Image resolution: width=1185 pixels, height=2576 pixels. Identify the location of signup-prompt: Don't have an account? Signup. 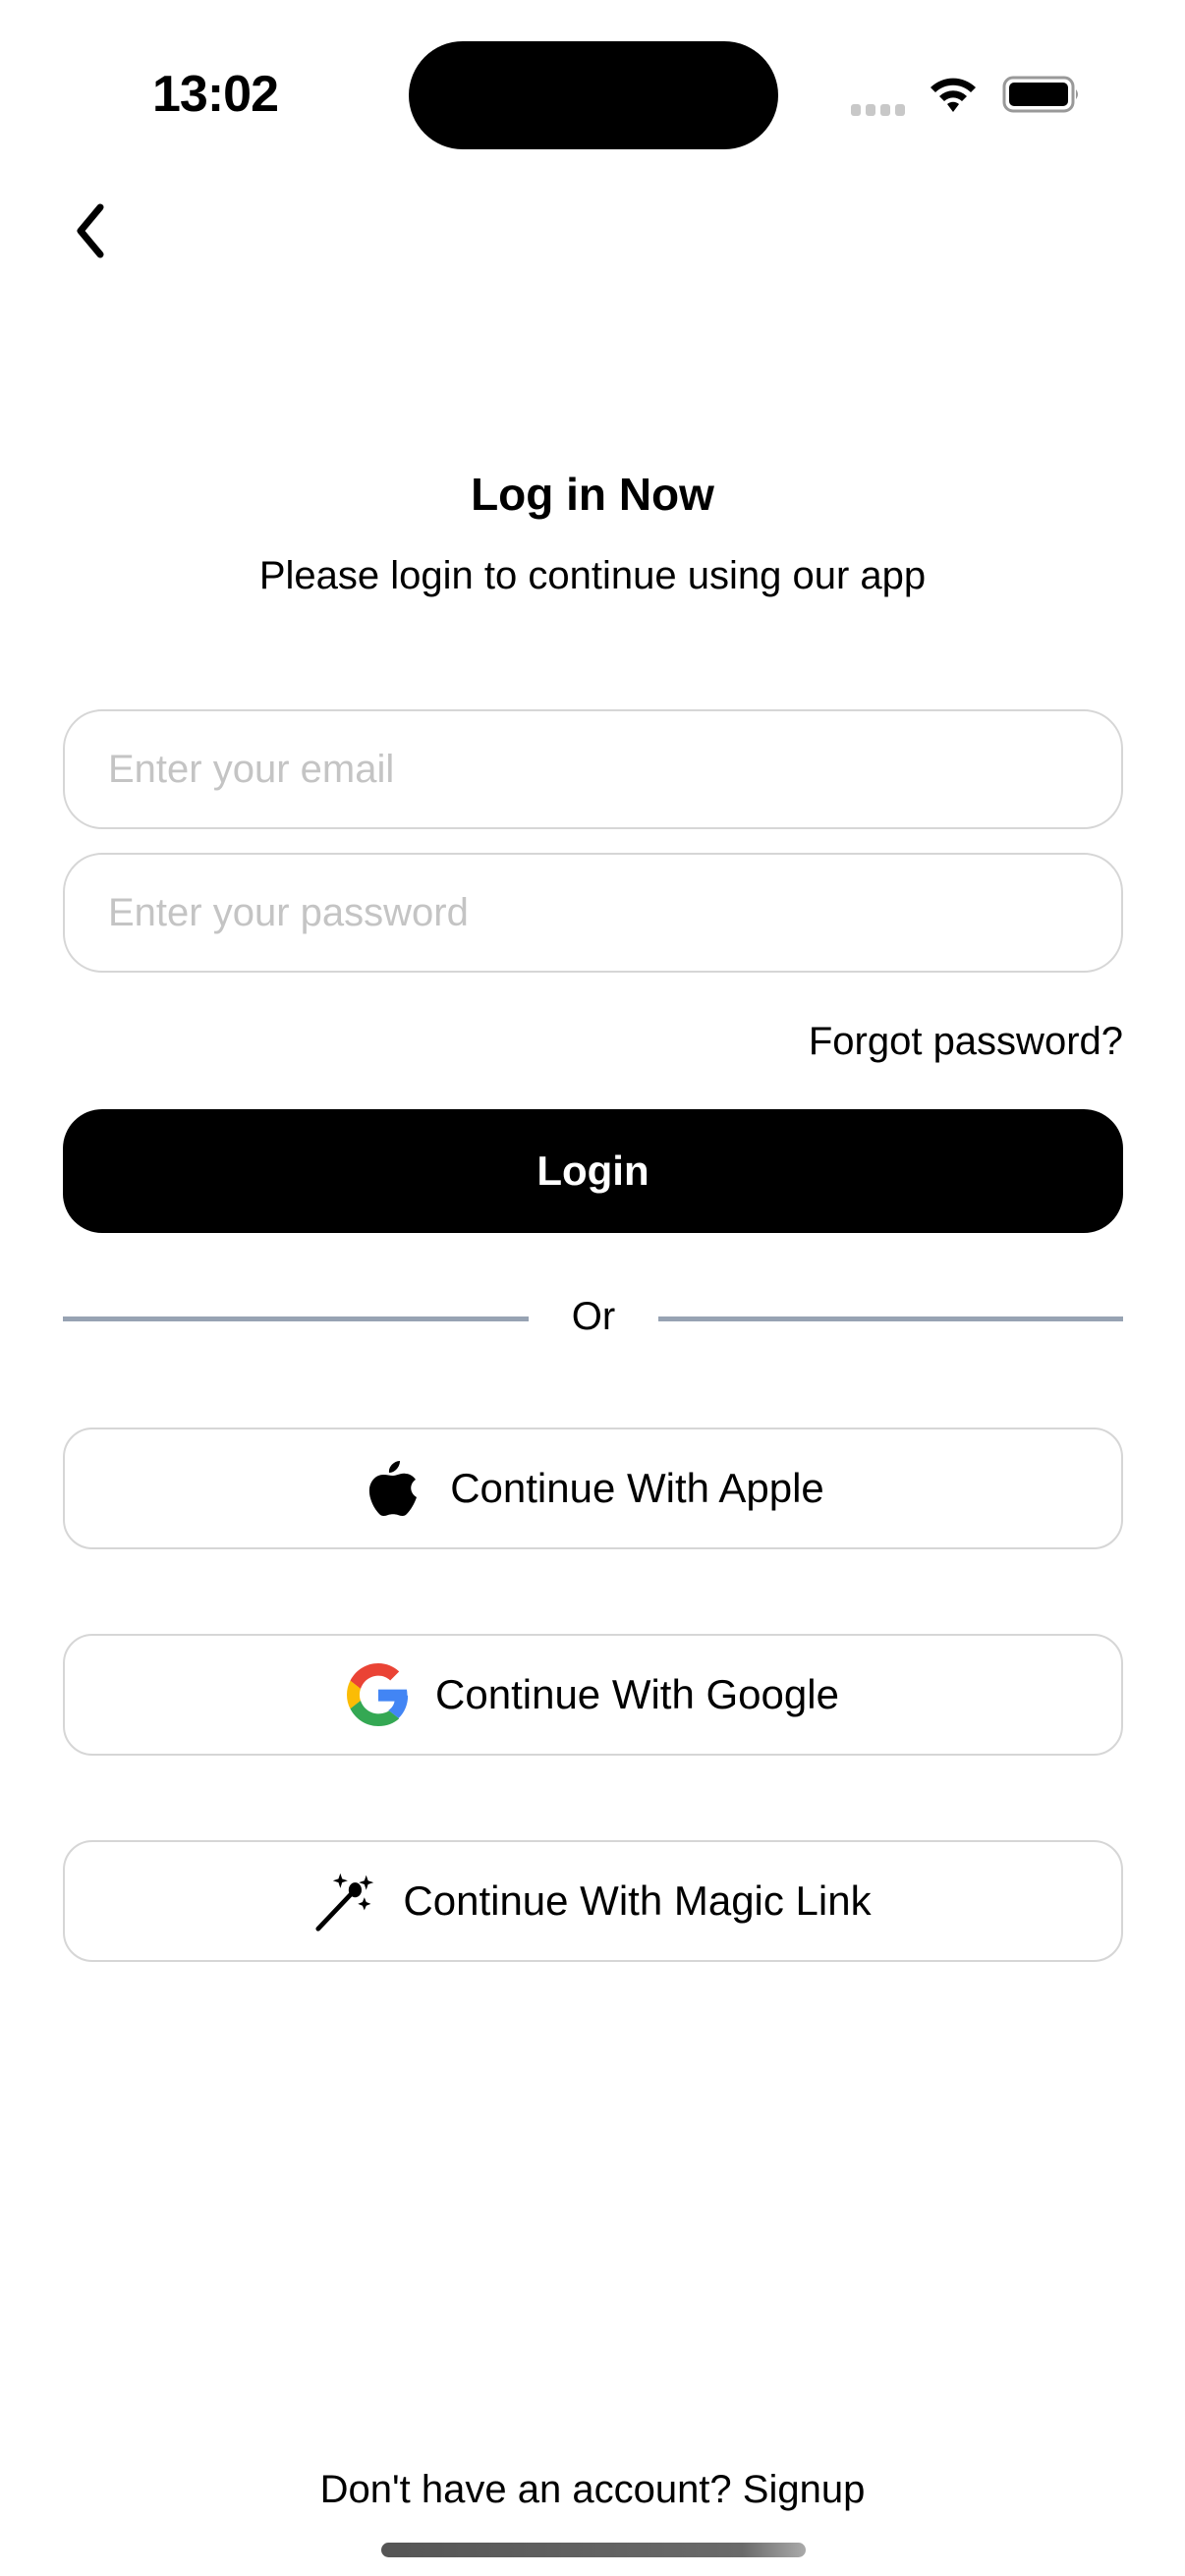
(592, 2490).